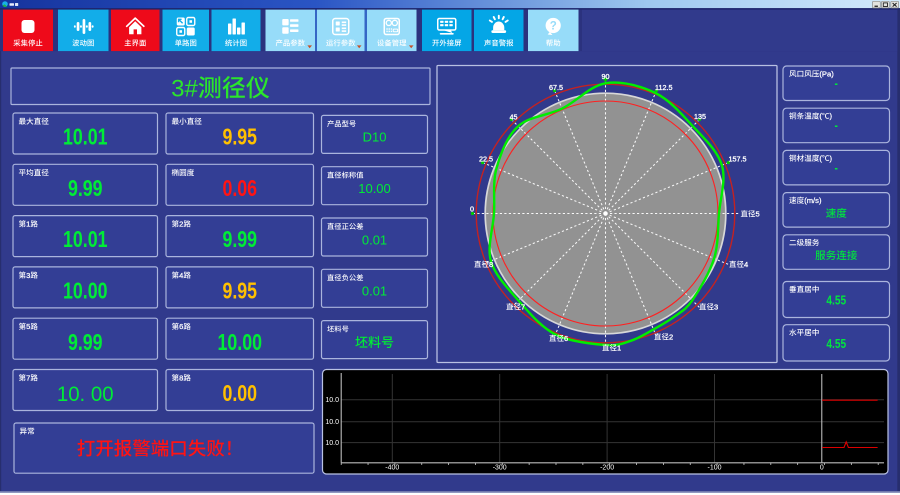 Image resolution: width=900 pixels, height=495 pixels. I want to click on svg-text: -300, so click(500, 467).